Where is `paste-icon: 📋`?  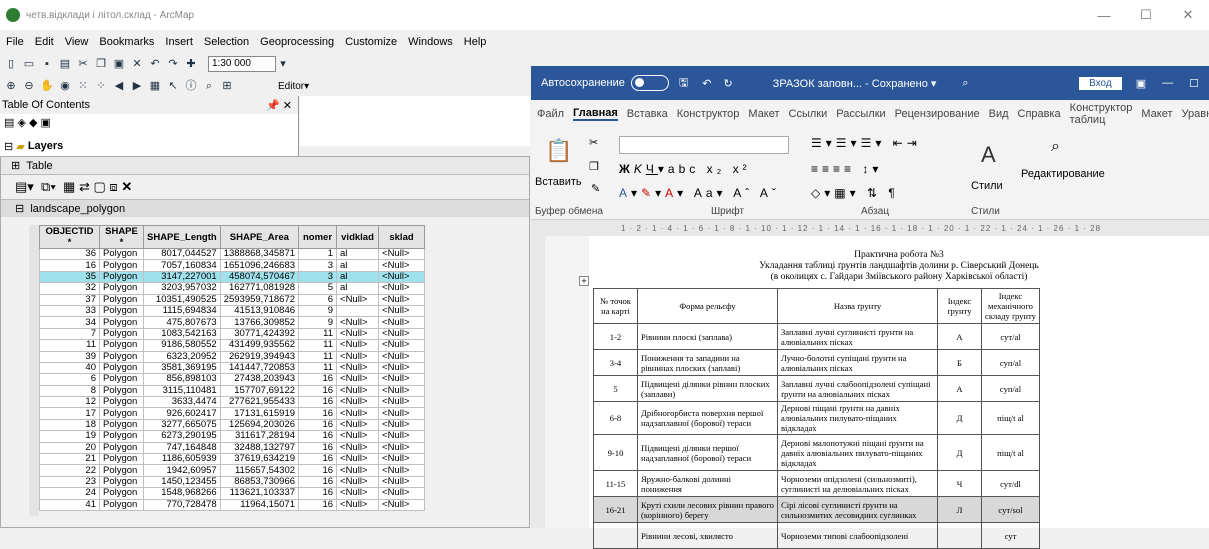 paste-icon: 📋 is located at coordinates (558, 151).